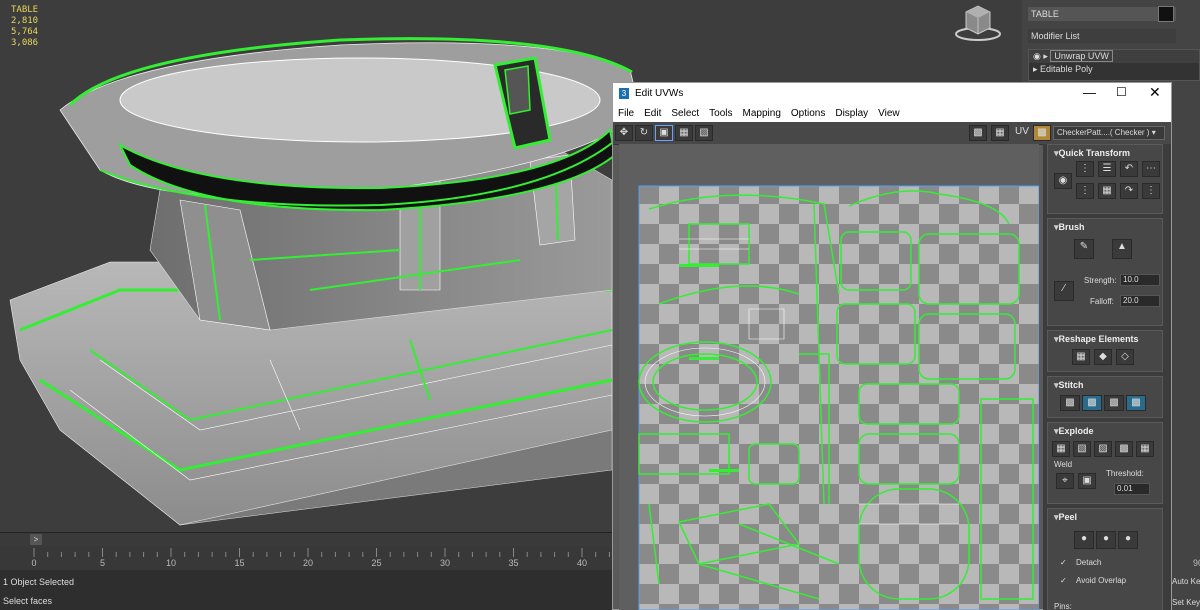 This screenshot has height=610, width=1200. I want to click on menu-view: View, so click(889, 113).